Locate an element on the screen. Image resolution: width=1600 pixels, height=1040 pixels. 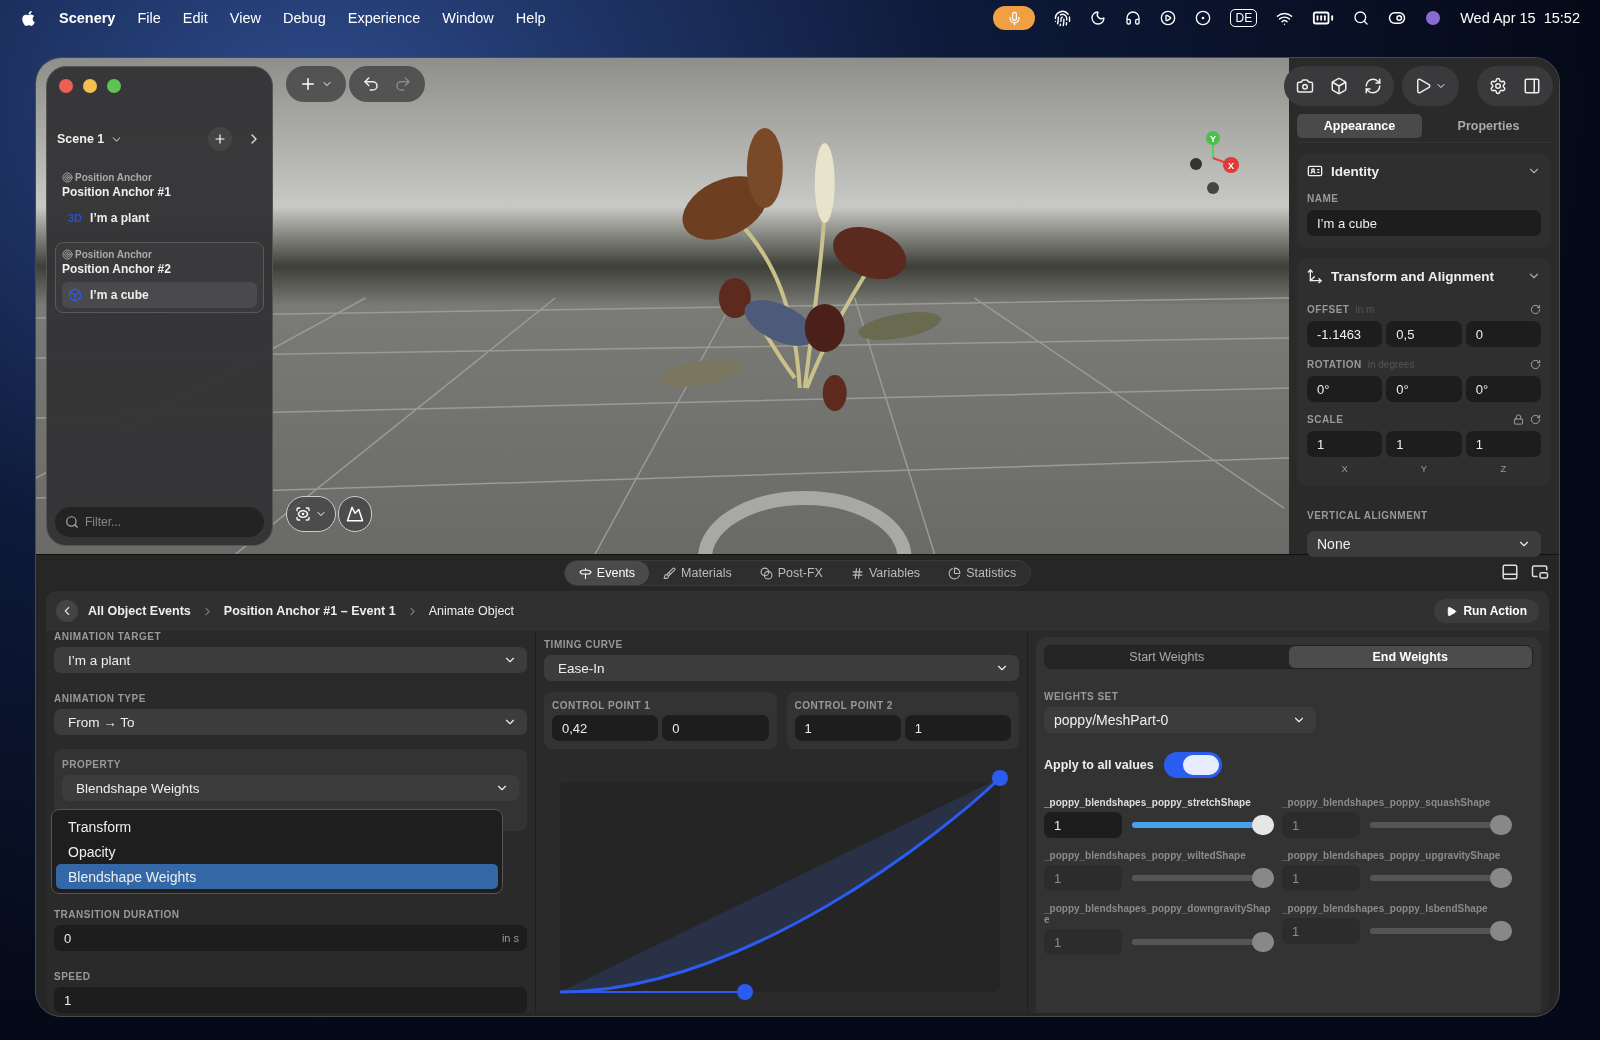
panel-bottom-icon is located at coordinates (1510, 572).